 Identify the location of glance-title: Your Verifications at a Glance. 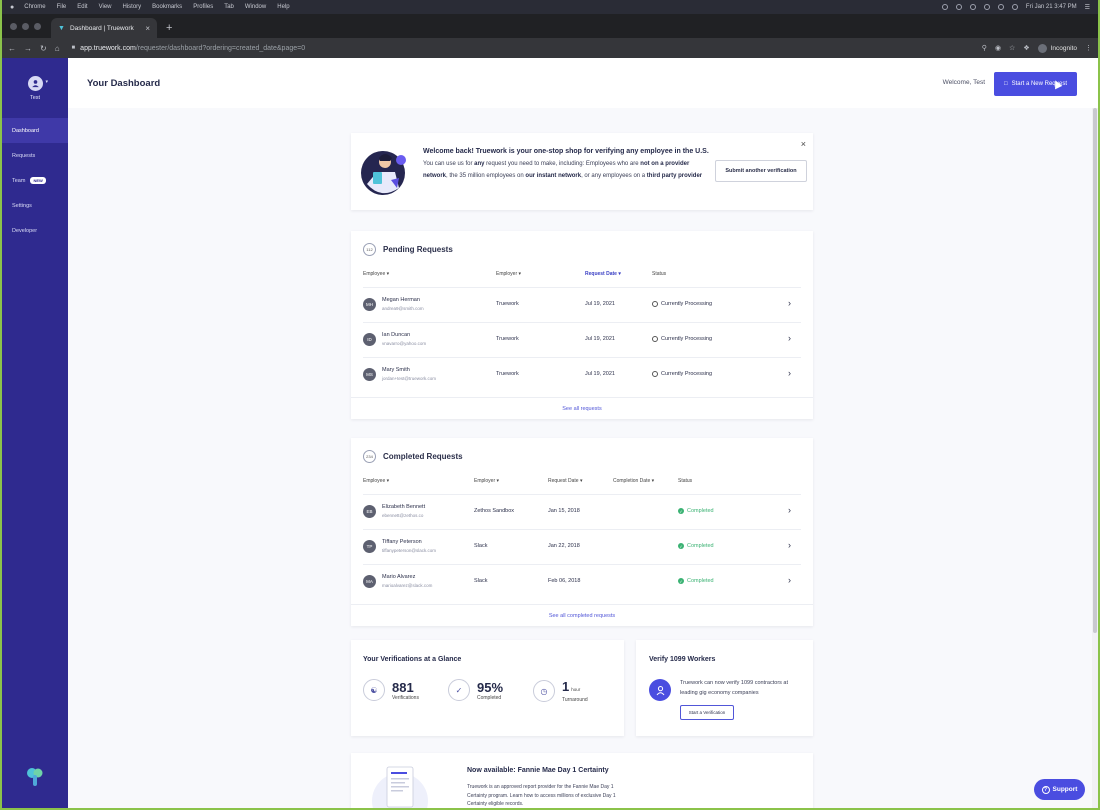
(412, 659).